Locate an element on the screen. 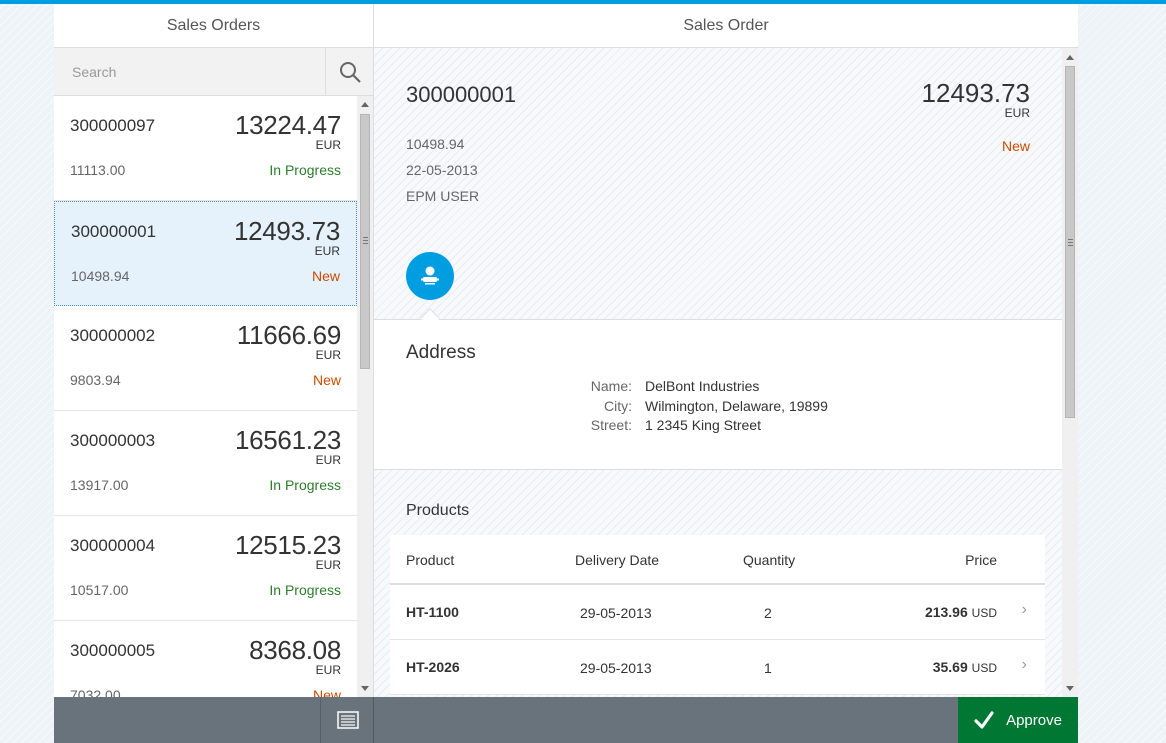  customer-icon is located at coordinates (430, 275).